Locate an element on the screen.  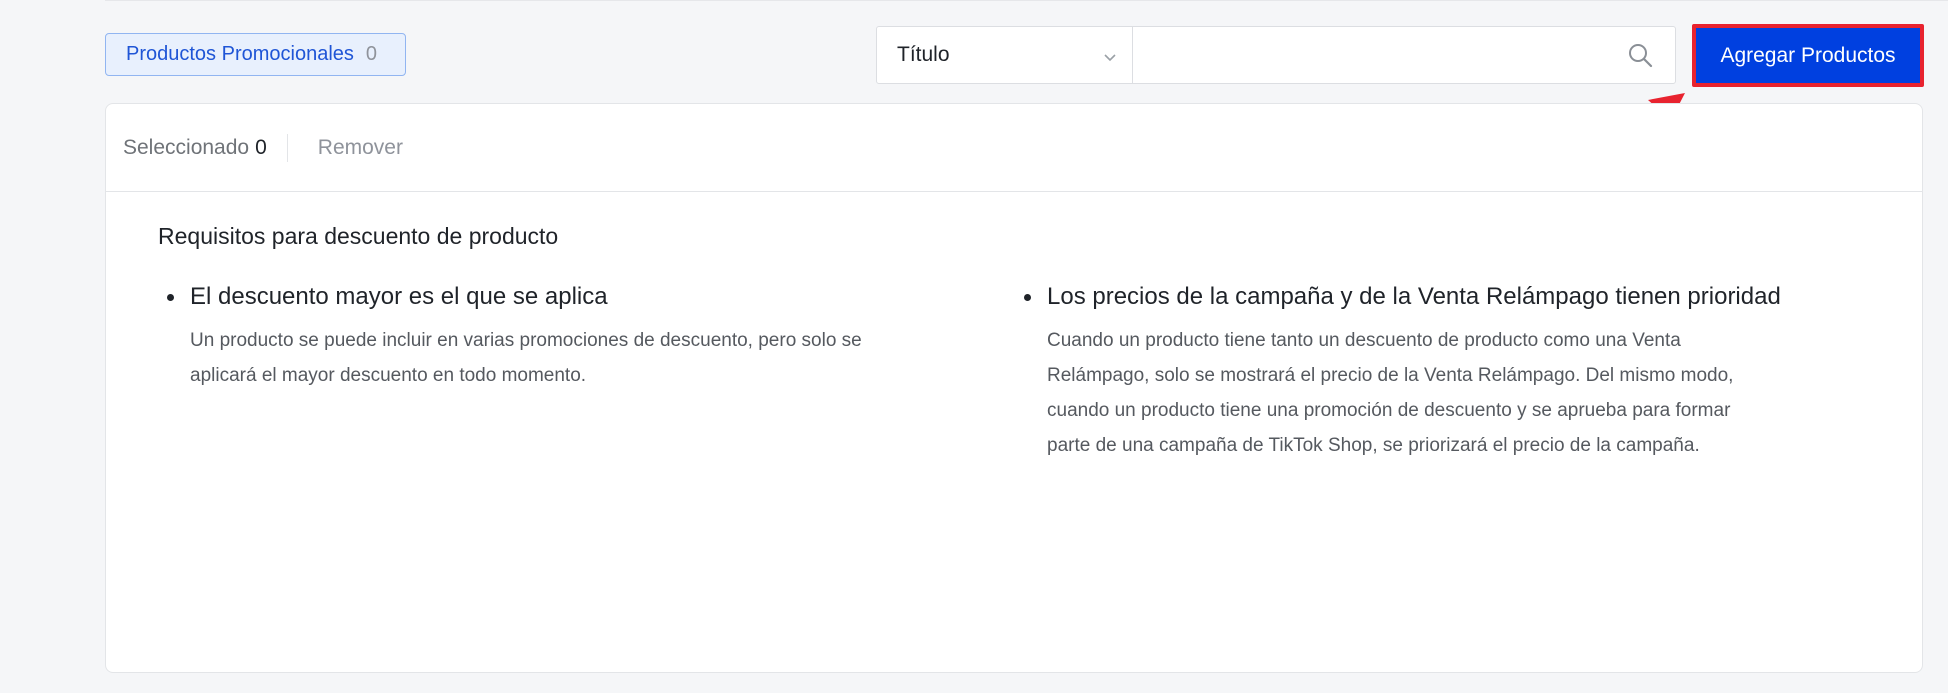
requirement-heading: El descuento mayor es el que se aplica is located at coordinates (523, 297).